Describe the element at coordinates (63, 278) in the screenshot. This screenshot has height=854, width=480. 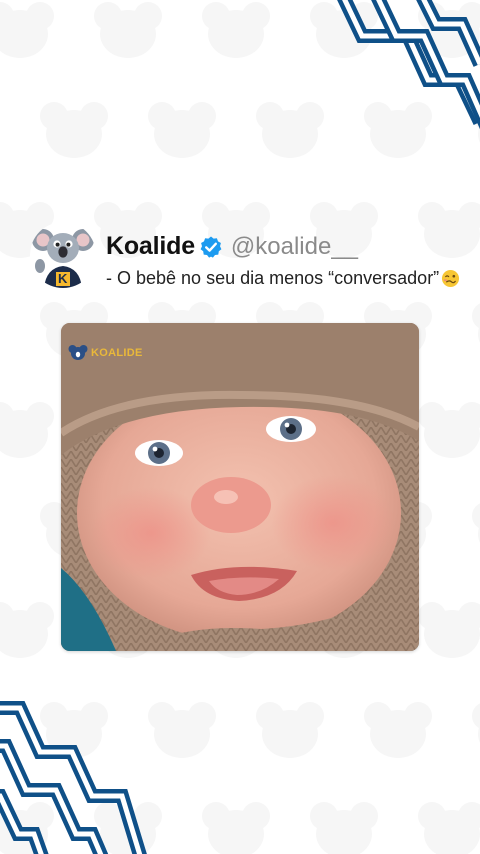
I see `avatar-badge-letter: K` at that location.